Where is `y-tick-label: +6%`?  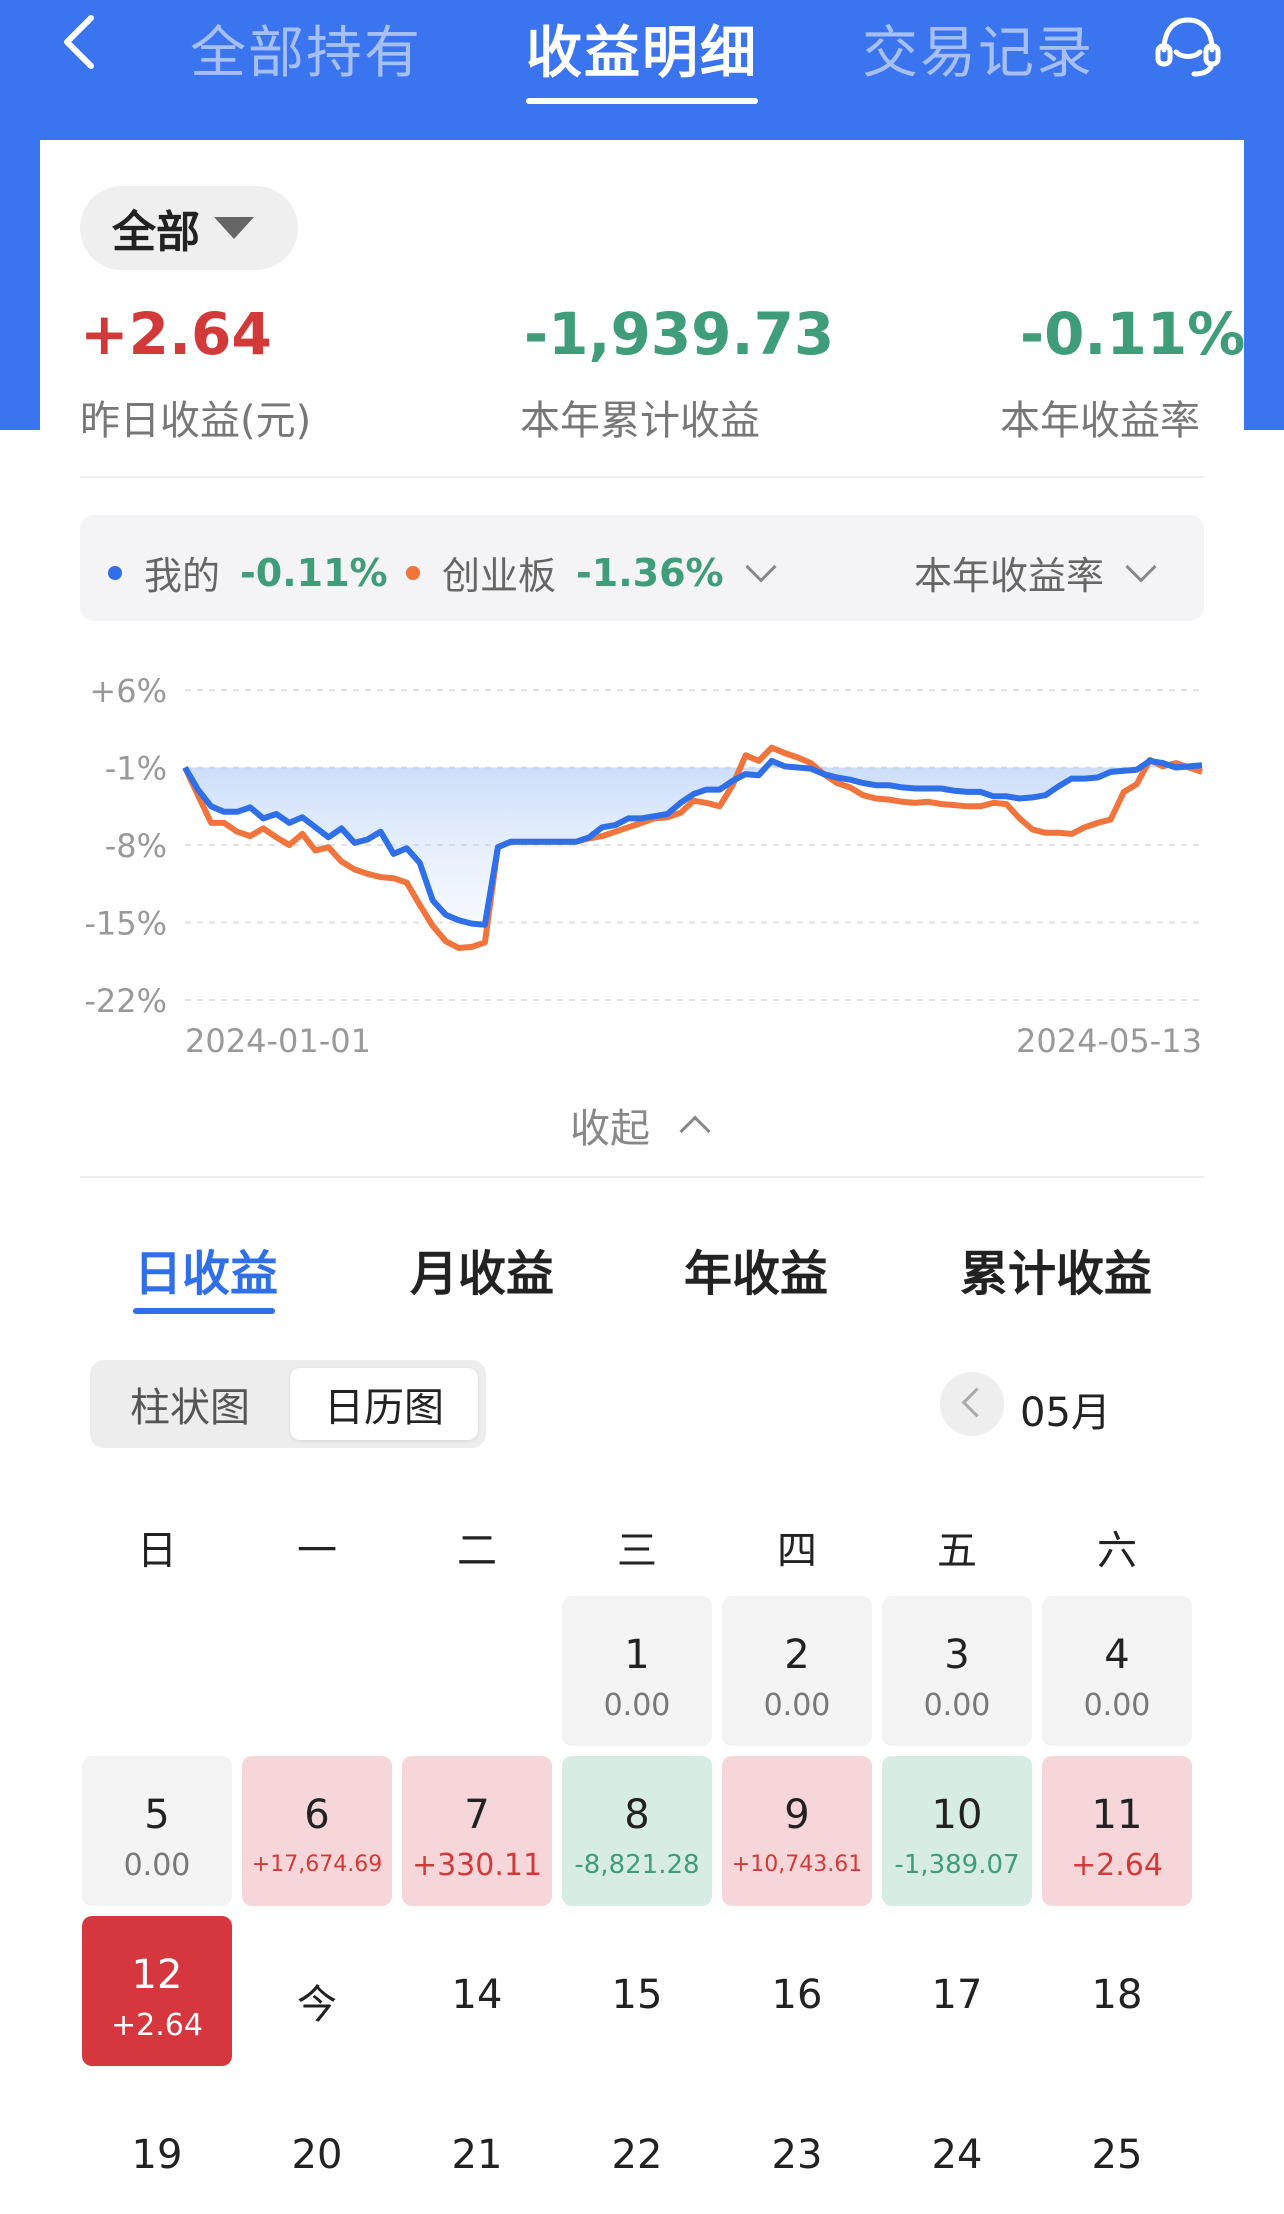 y-tick-label: +6% is located at coordinates (128, 691).